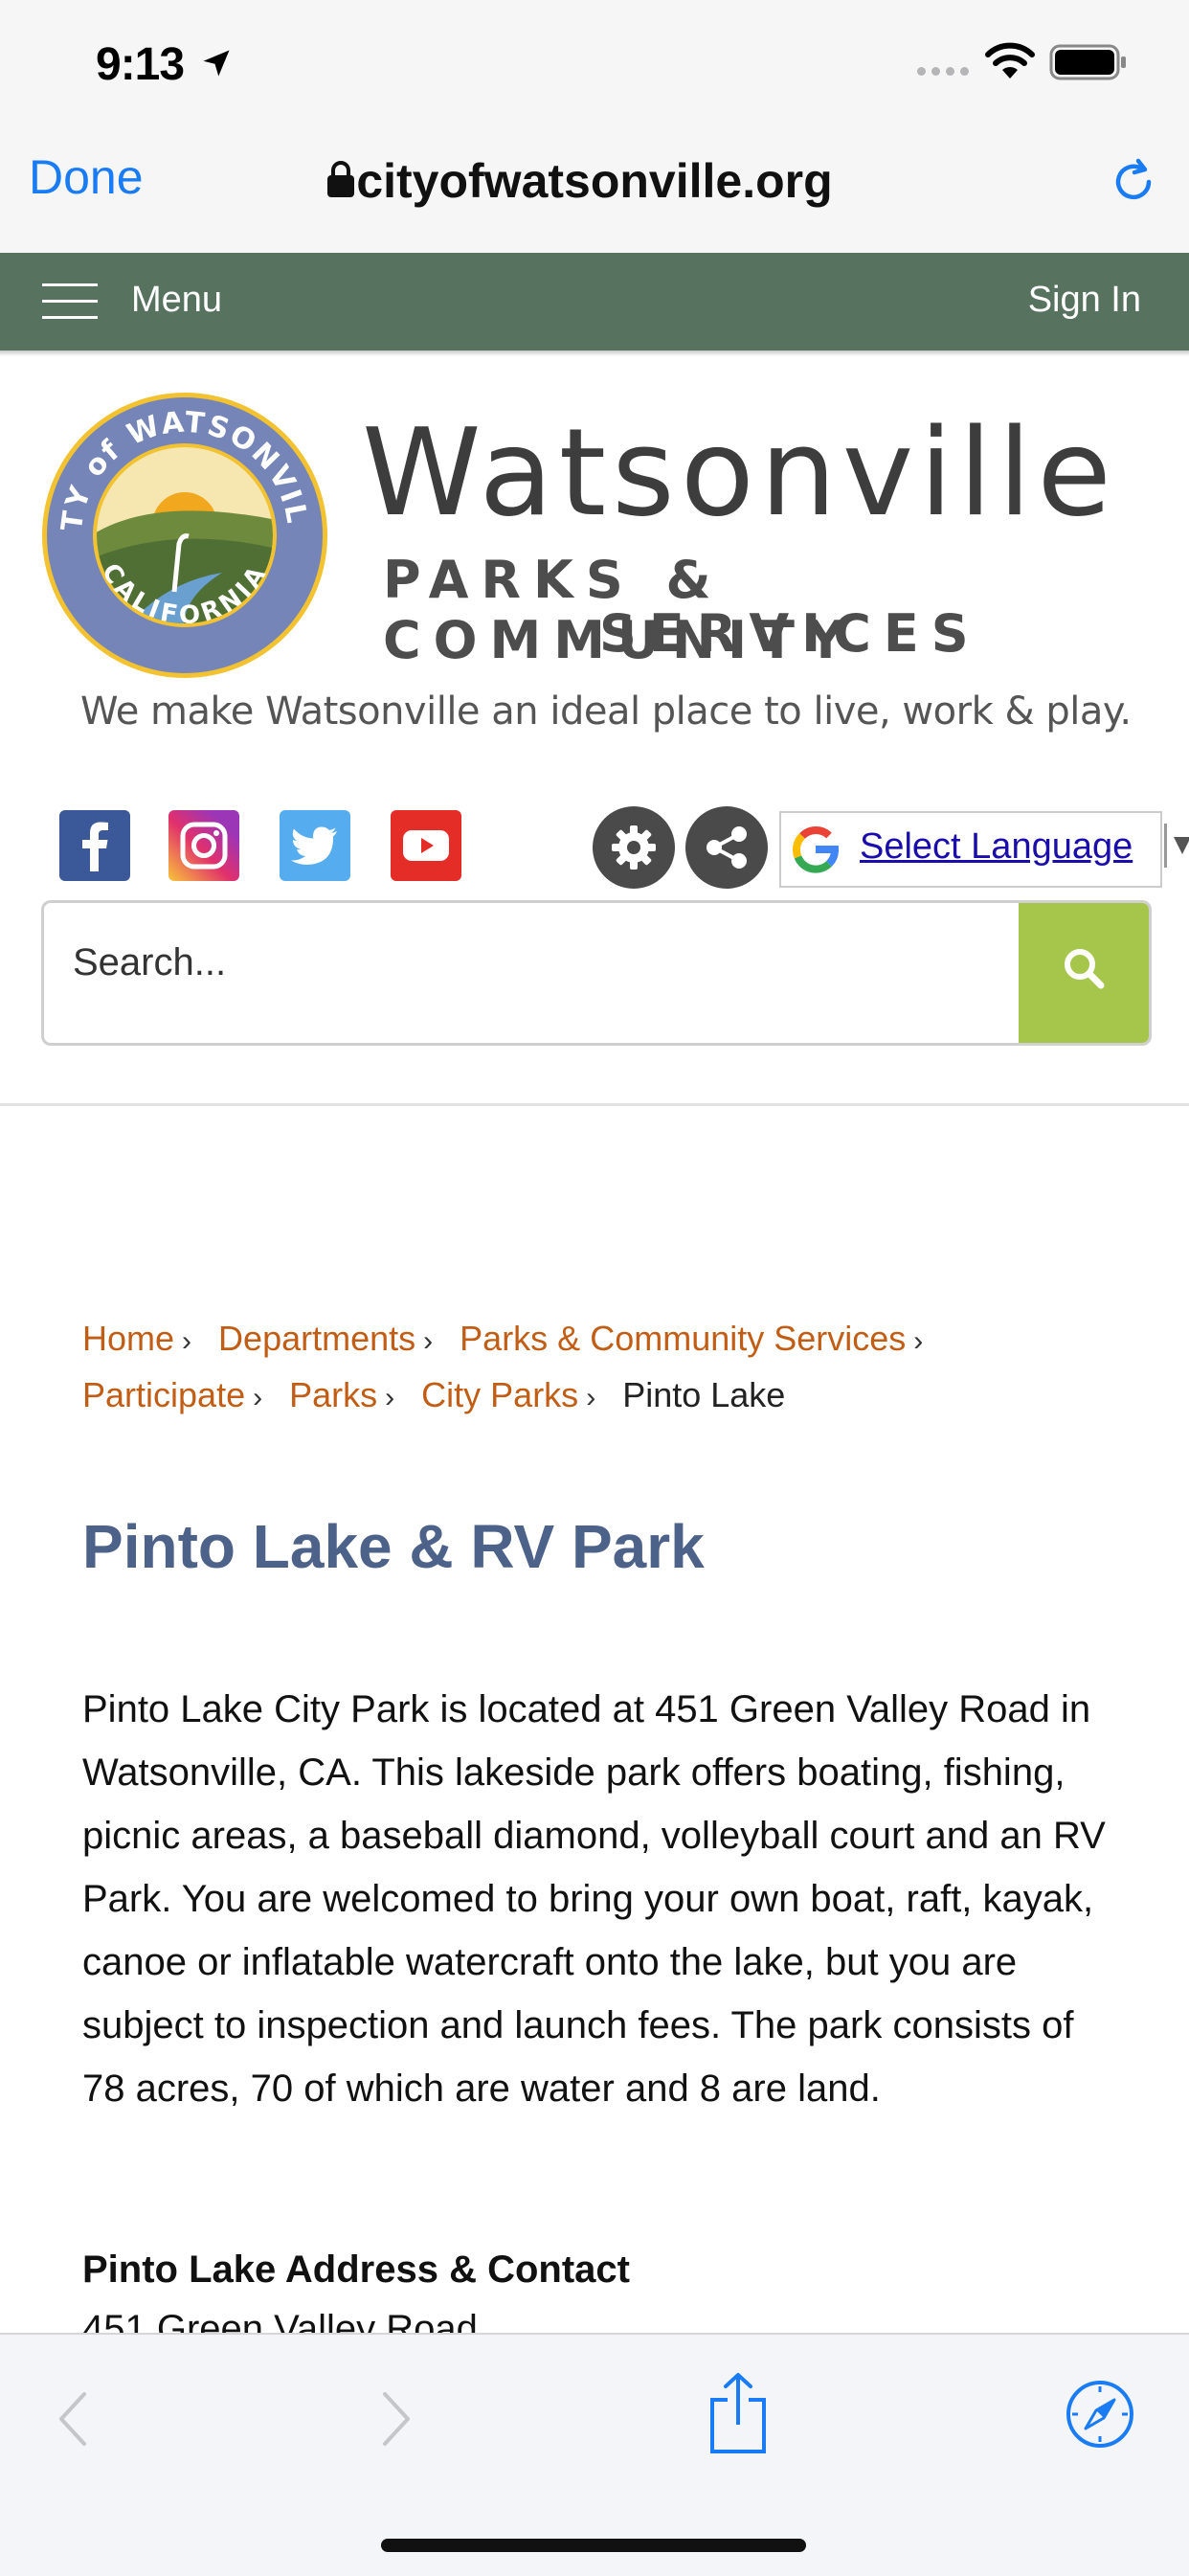  Describe the element at coordinates (726, 847) in the screenshot. I see `share-icon` at that location.